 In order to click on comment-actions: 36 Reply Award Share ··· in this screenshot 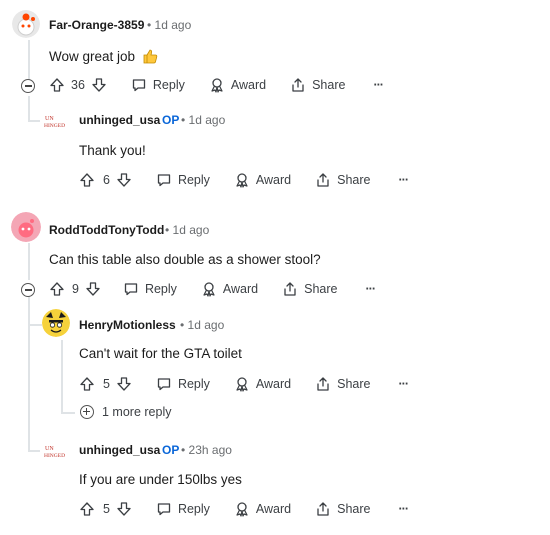, I will do `click(216, 85)`.